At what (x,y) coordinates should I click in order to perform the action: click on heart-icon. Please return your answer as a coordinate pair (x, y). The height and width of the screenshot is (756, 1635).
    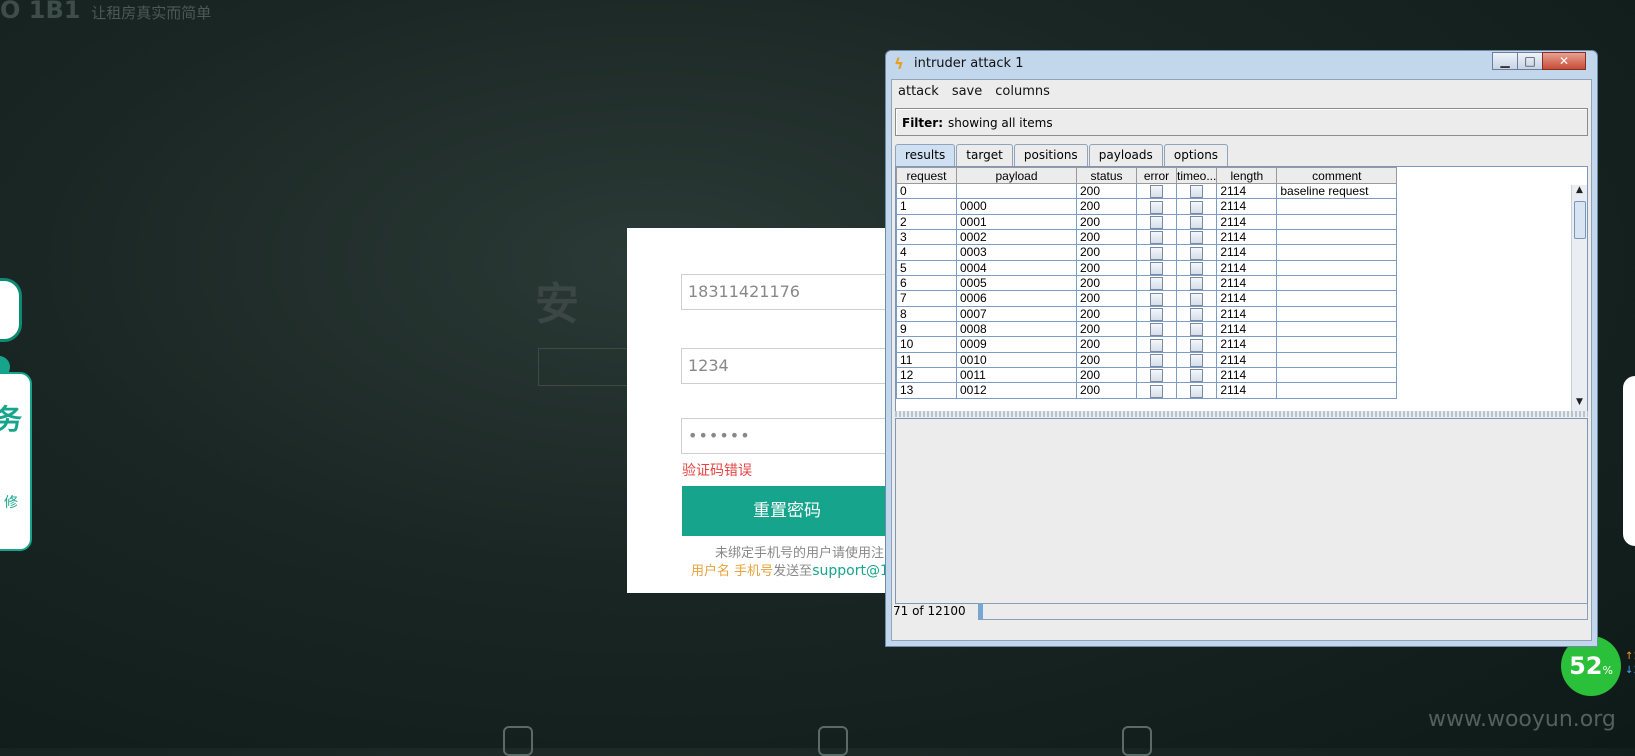
    Looking at the image, I should click on (1137, 741).